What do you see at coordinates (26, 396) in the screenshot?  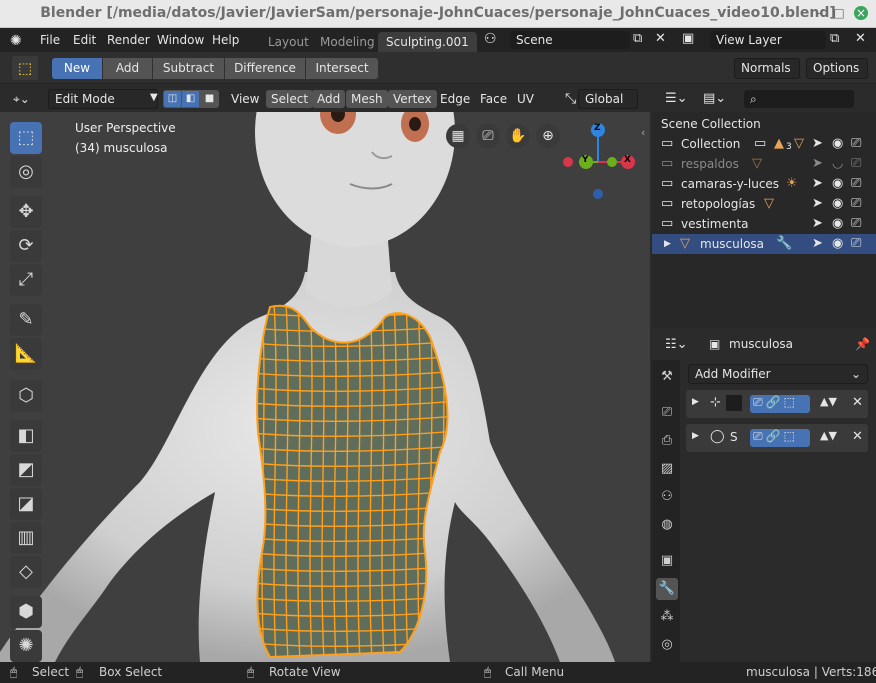 I see `add-cube-tool-icon: ⬡` at bounding box center [26, 396].